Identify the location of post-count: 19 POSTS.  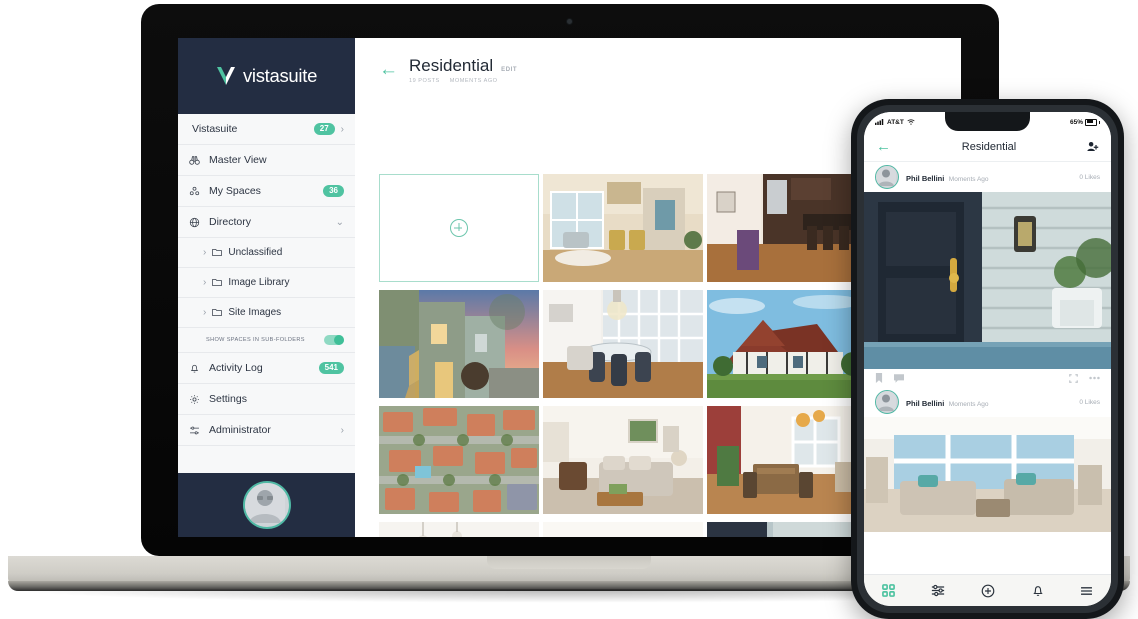
(424, 81).